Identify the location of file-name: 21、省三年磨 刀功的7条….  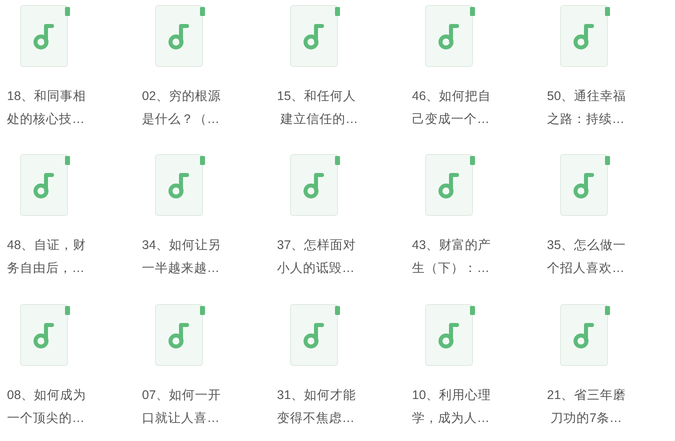
(602, 407).